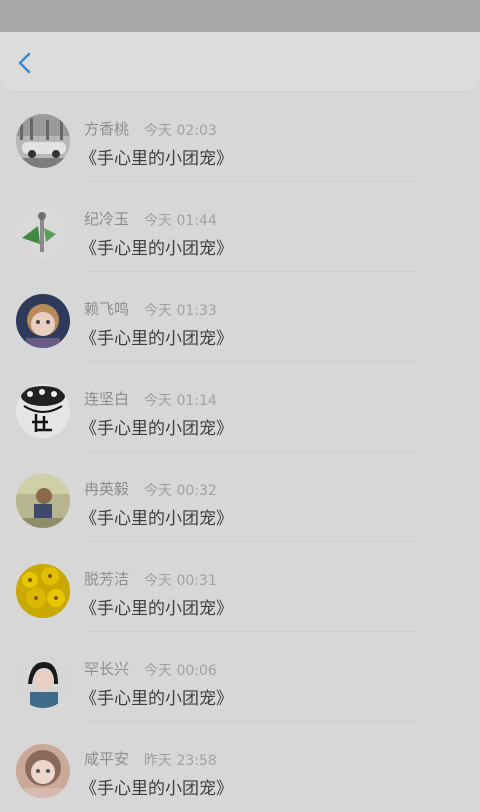 This screenshot has width=480, height=812. What do you see at coordinates (180, 491) in the screenshot?
I see `timestamp: 今天 00:32` at bounding box center [180, 491].